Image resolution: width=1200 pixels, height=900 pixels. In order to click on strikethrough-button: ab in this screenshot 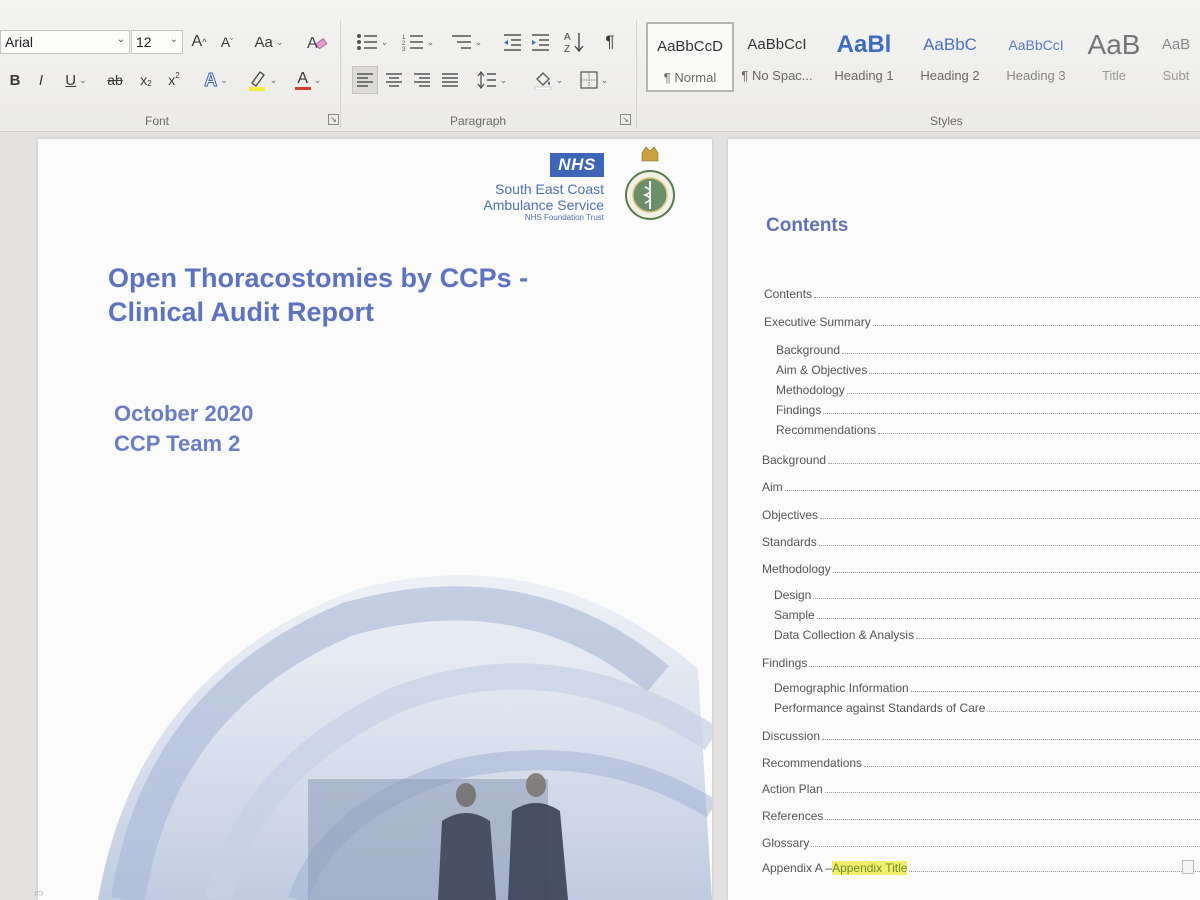, I will do `click(115, 80)`.